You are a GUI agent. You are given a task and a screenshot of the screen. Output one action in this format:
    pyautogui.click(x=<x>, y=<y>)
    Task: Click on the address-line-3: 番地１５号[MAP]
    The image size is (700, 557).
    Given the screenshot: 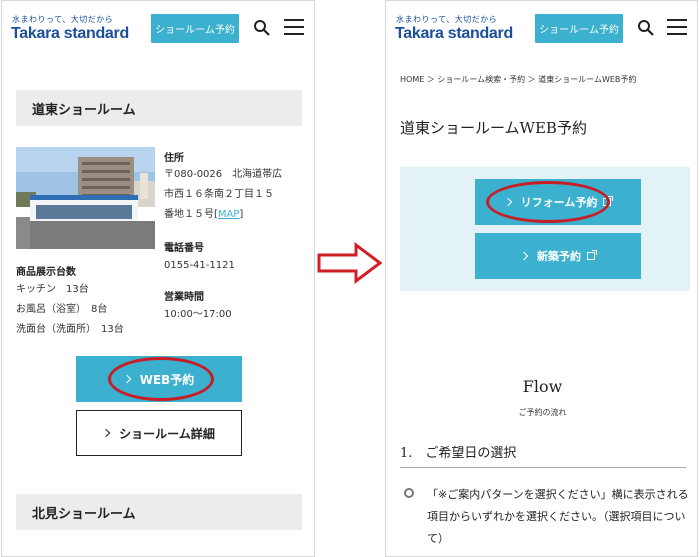 What is the action you would take?
    pyautogui.click(x=204, y=214)
    